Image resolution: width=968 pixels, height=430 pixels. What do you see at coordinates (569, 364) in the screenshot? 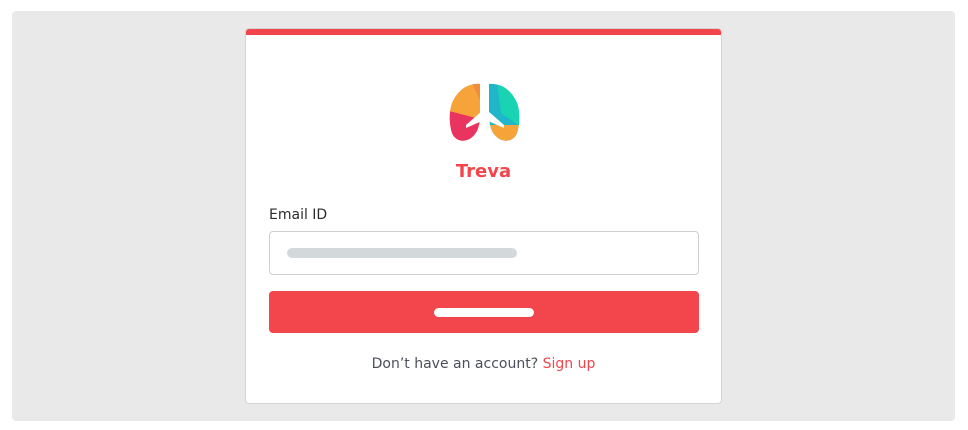
I see `signup-link: Sign up` at bounding box center [569, 364].